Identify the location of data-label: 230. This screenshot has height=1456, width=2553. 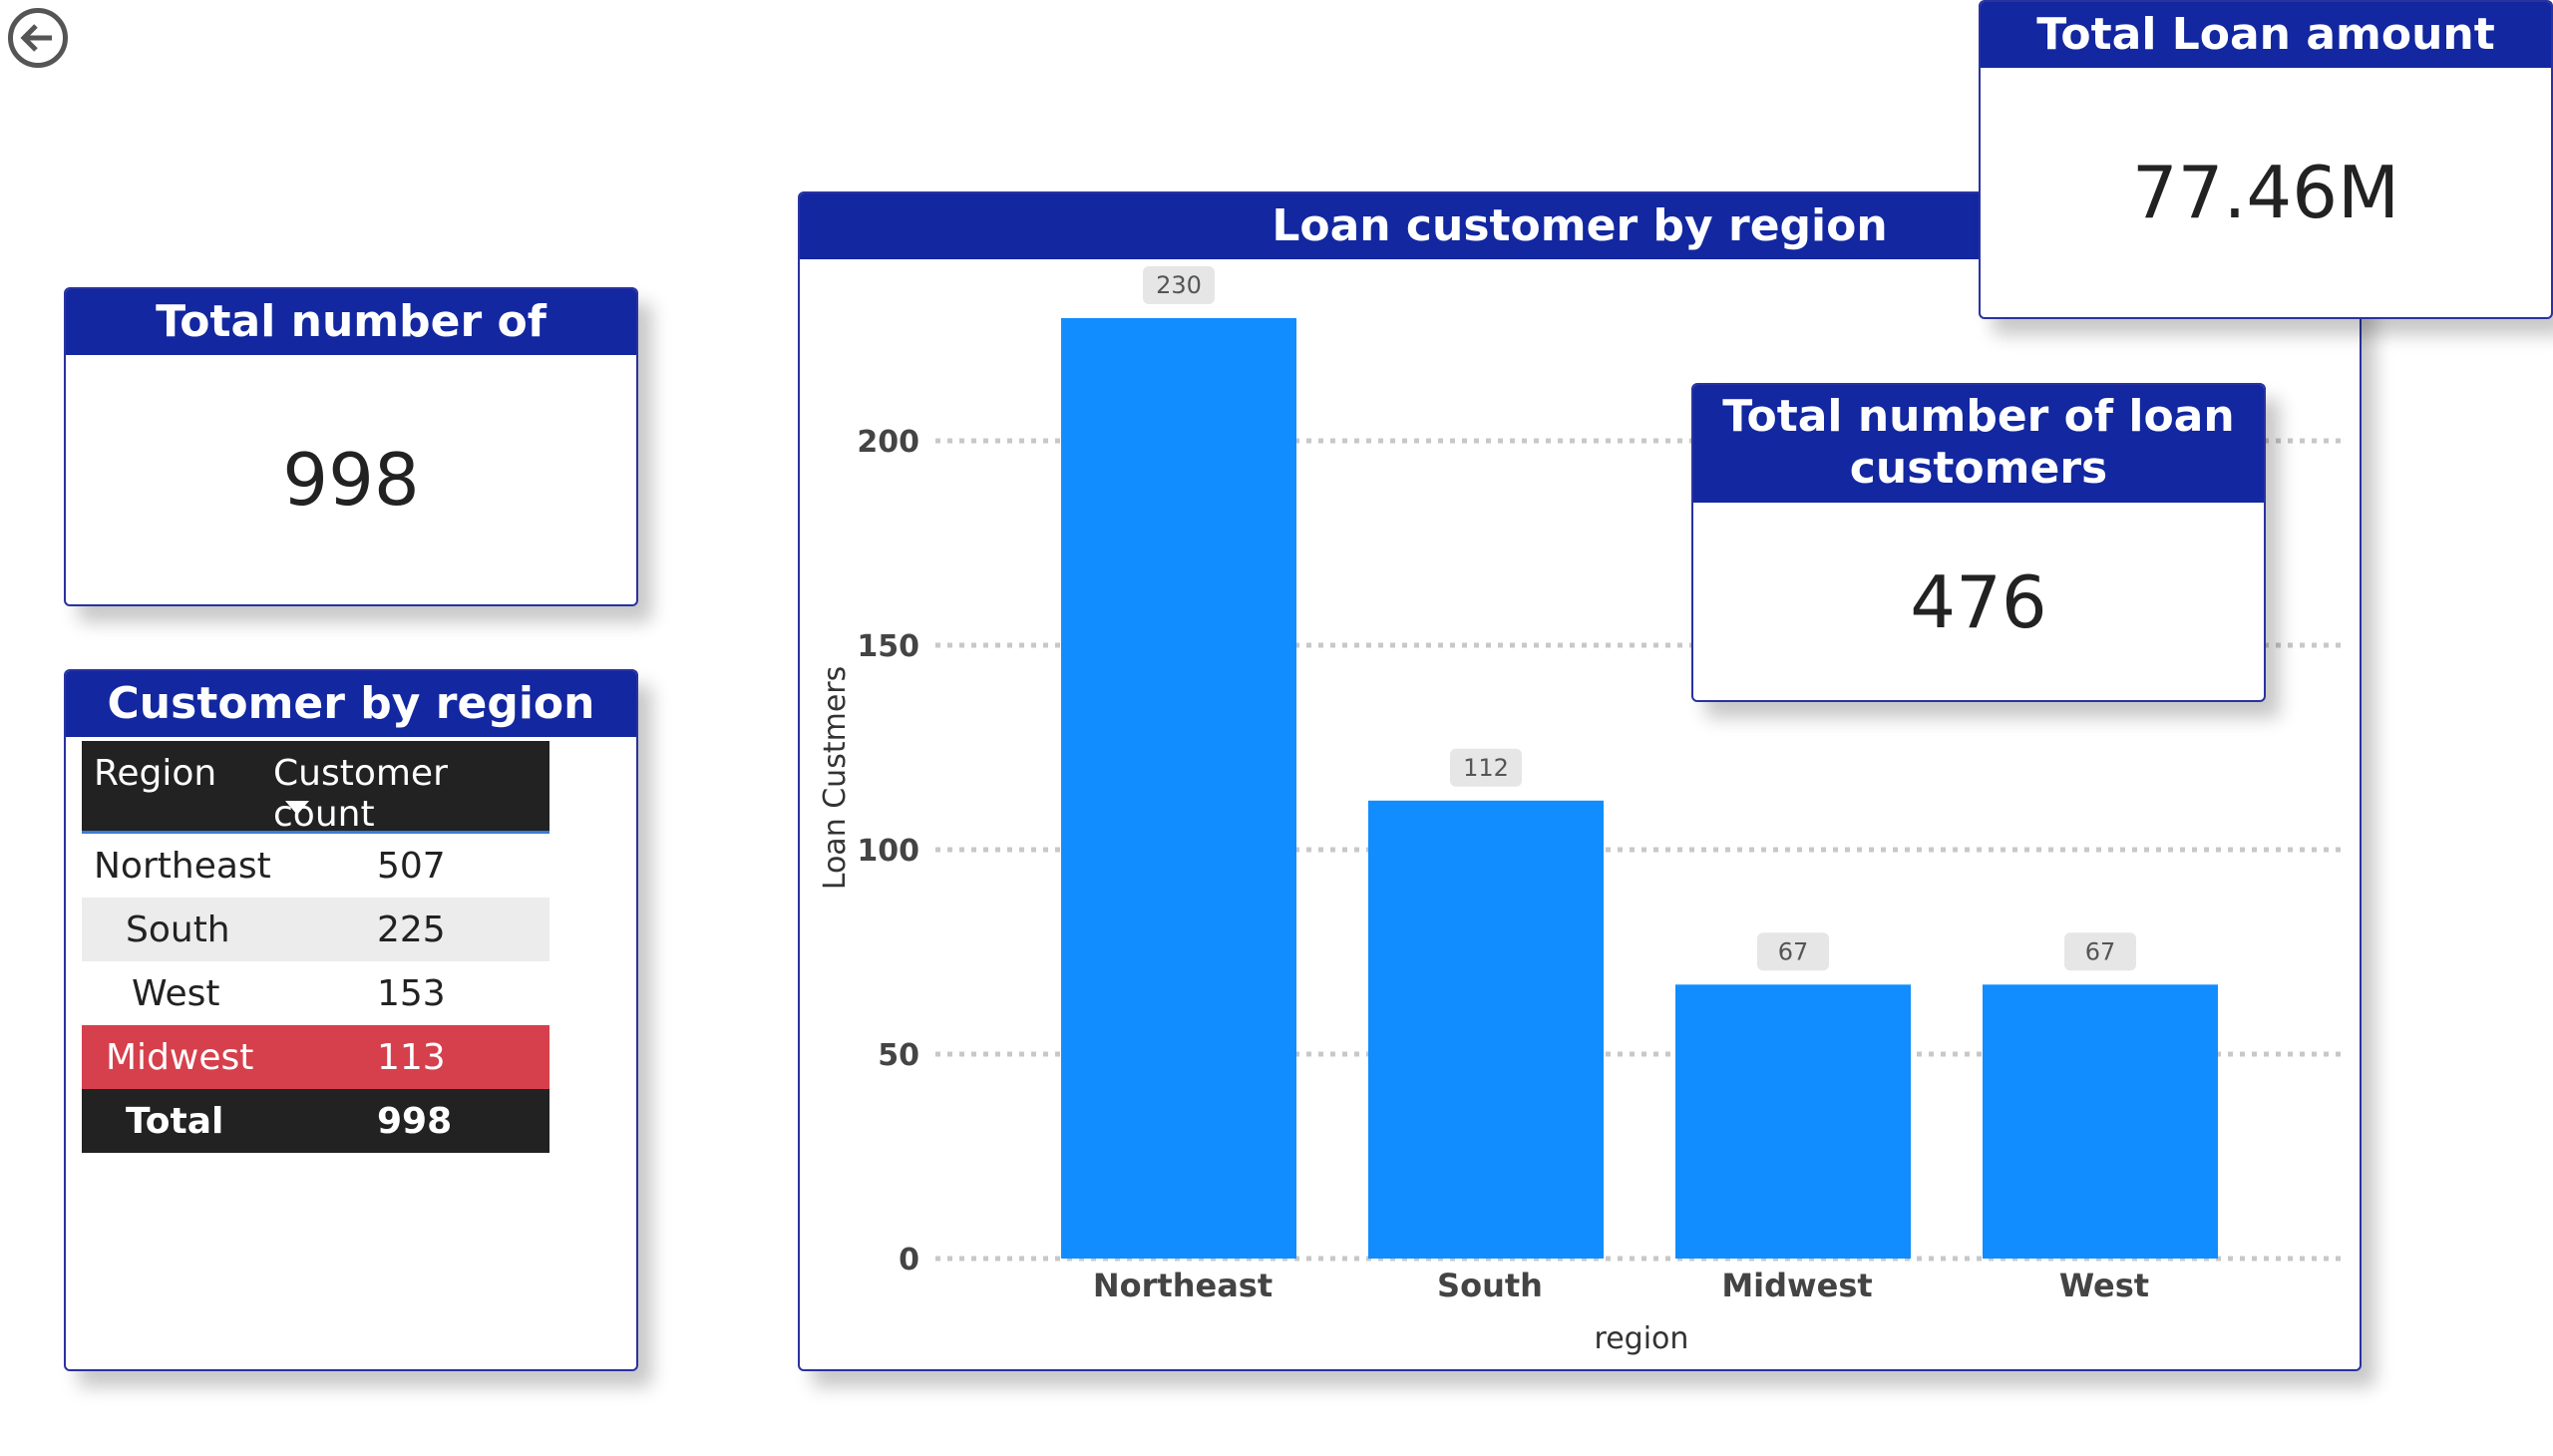
(1179, 285).